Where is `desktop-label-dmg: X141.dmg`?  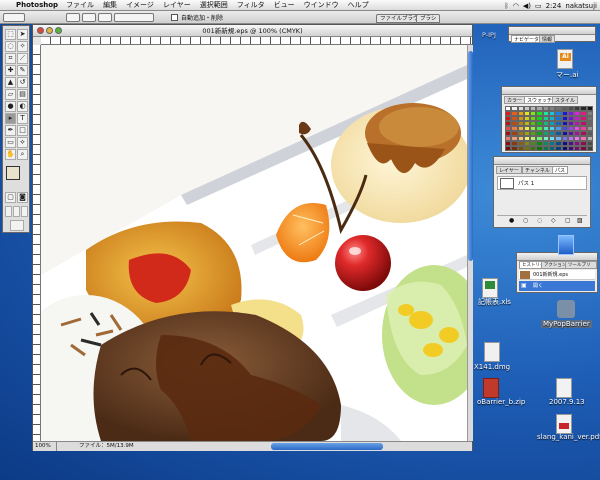 desktop-label-dmg: X141.dmg is located at coordinates (492, 367).